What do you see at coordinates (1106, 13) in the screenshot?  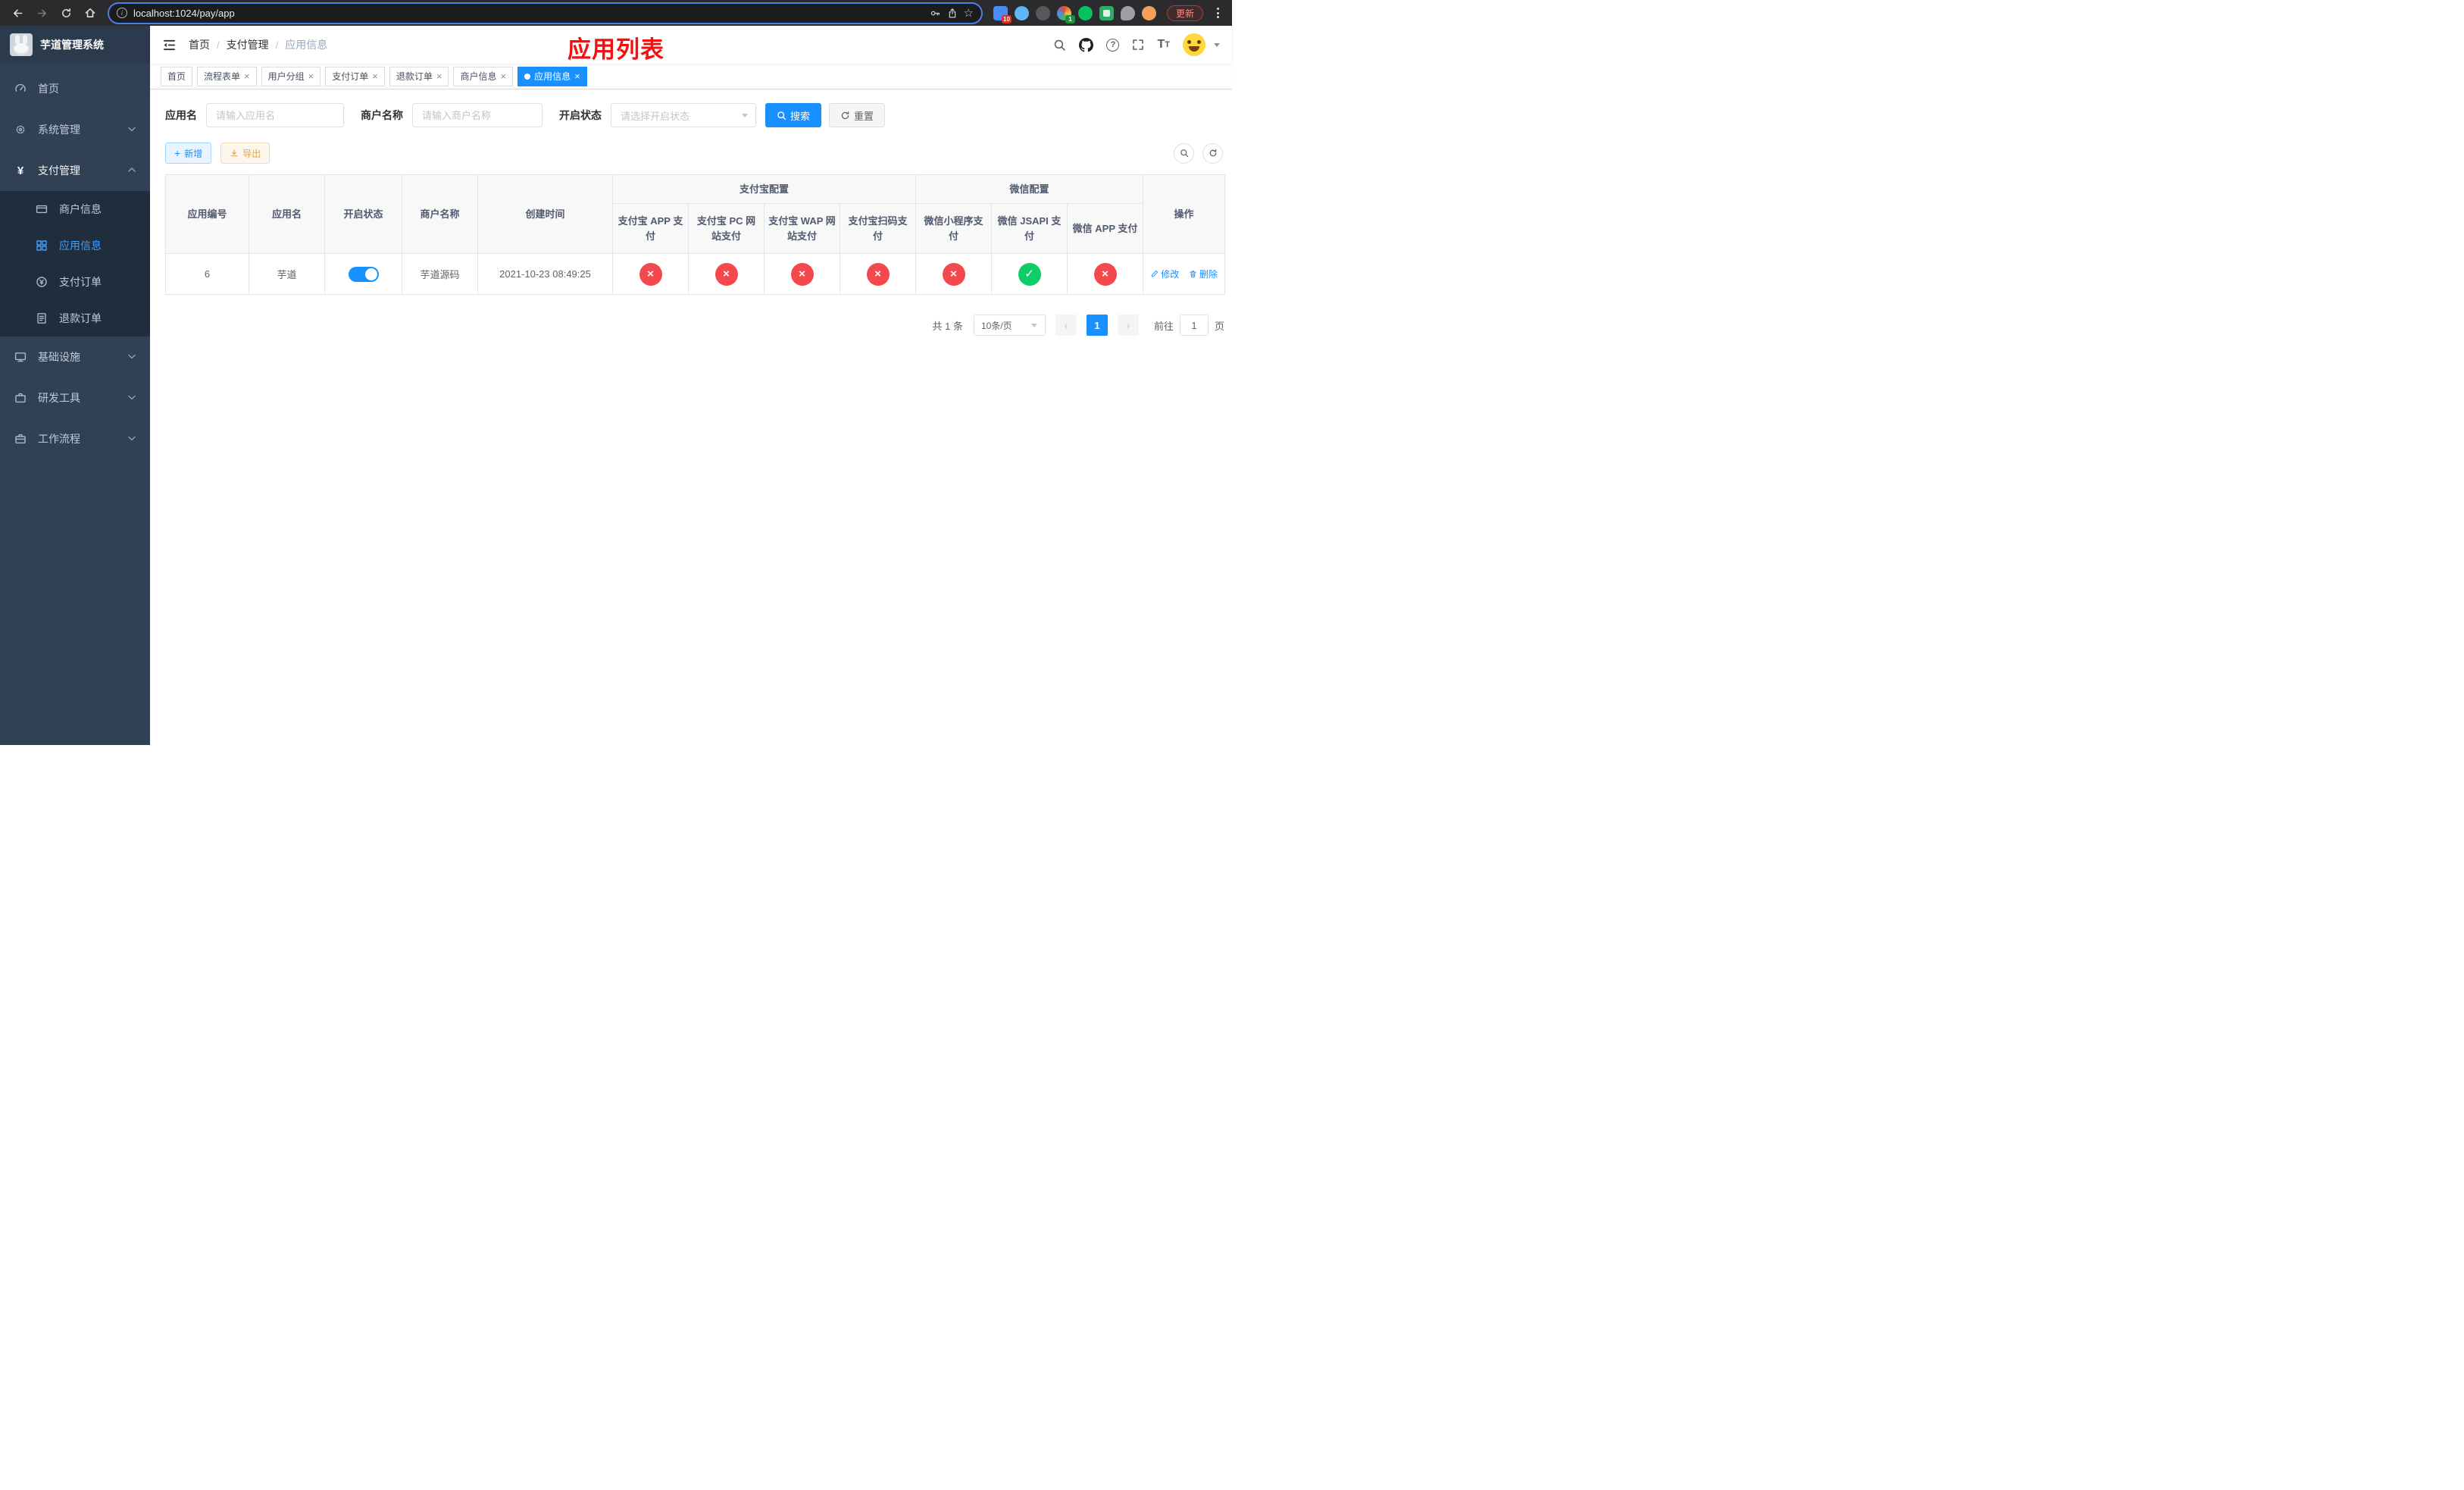 I see `extension-green-note-icon` at bounding box center [1106, 13].